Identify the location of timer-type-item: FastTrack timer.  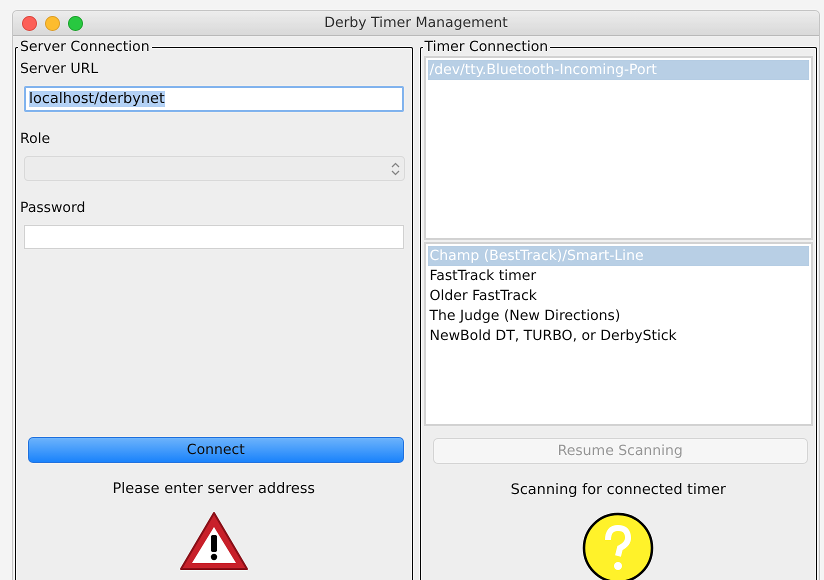
(618, 276).